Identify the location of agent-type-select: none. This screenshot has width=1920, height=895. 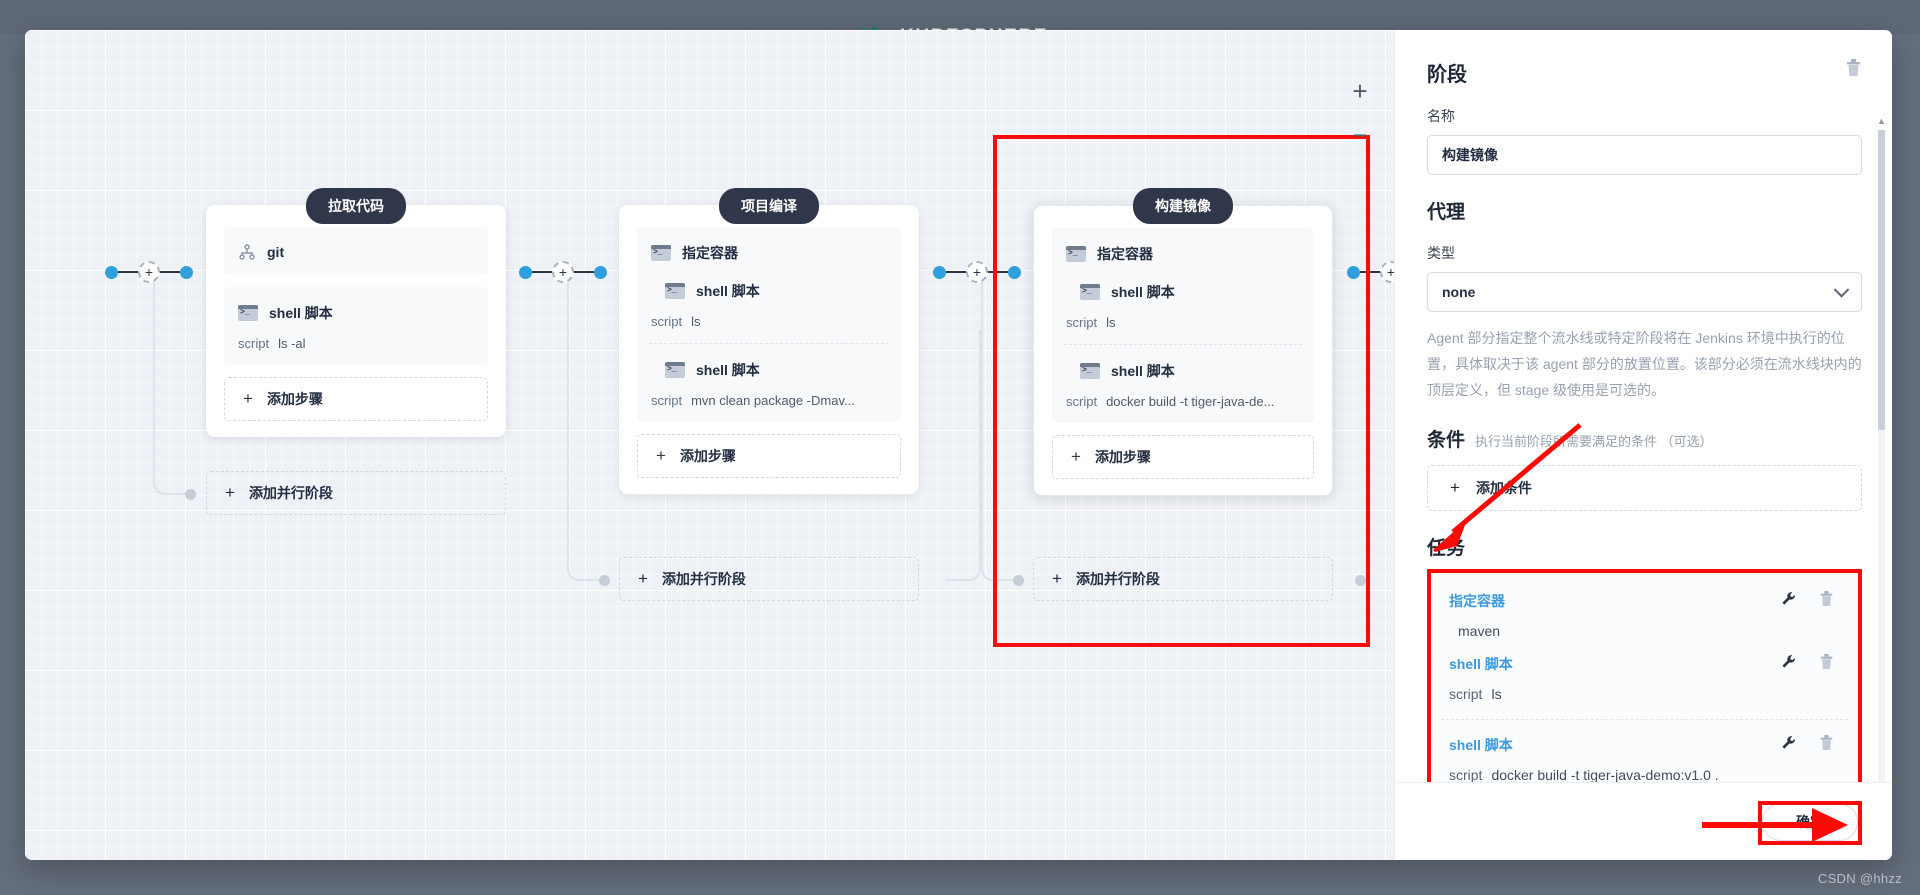
(1644, 292).